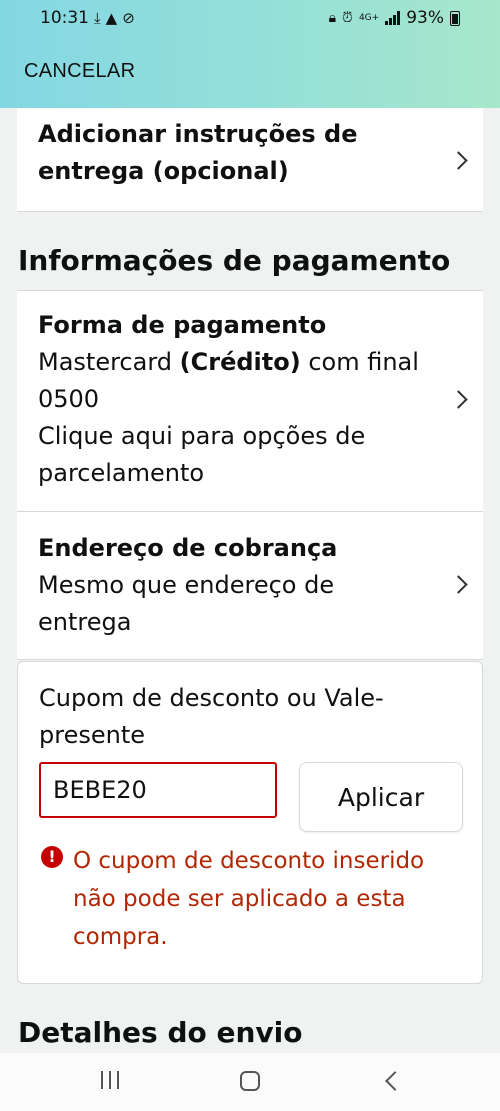 This screenshot has width=500, height=1111. I want to click on network-type: 4G+, so click(369, 17).